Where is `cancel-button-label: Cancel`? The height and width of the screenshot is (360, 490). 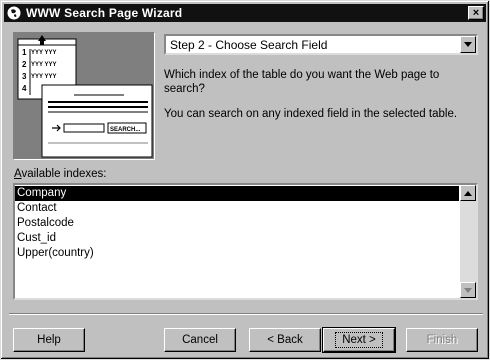 cancel-button-label: Cancel is located at coordinates (200, 340).